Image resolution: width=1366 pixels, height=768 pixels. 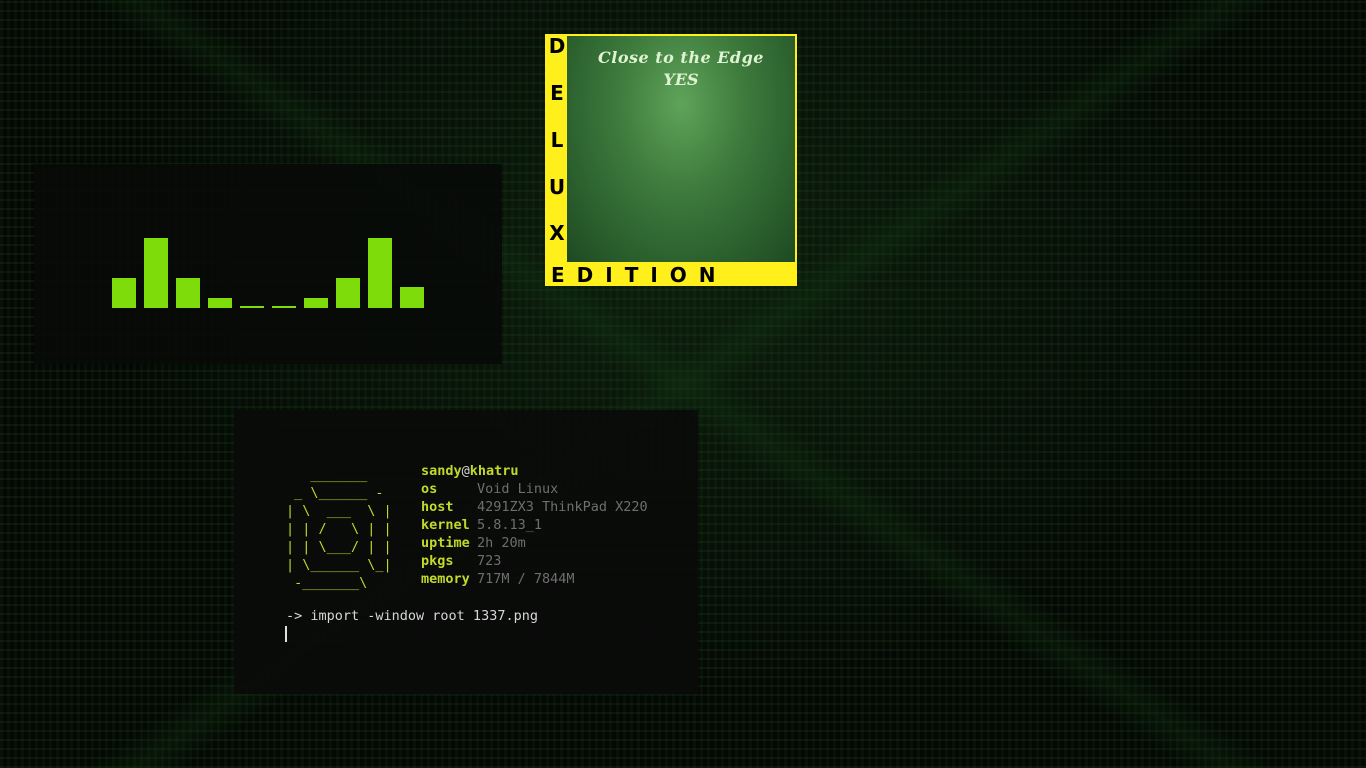 What do you see at coordinates (557, 93) in the screenshot?
I see `album-side-letter: E` at bounding box center [557, 93].